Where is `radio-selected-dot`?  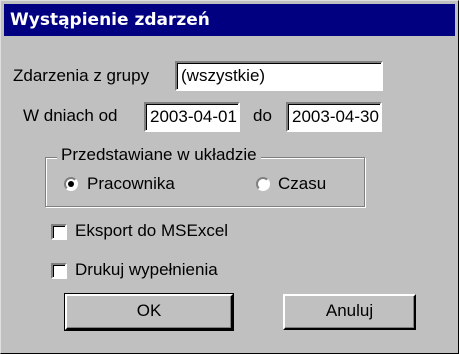
radio-selected-dot is located at coordinates (71, 184).